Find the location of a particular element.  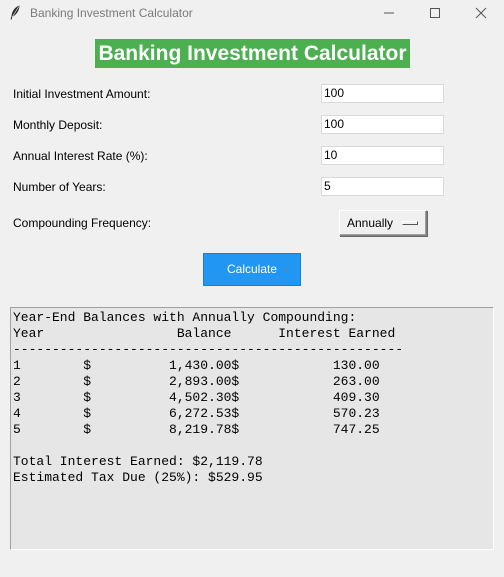

monthly-deposit-input: 100 is located at coordinates (382, 124).